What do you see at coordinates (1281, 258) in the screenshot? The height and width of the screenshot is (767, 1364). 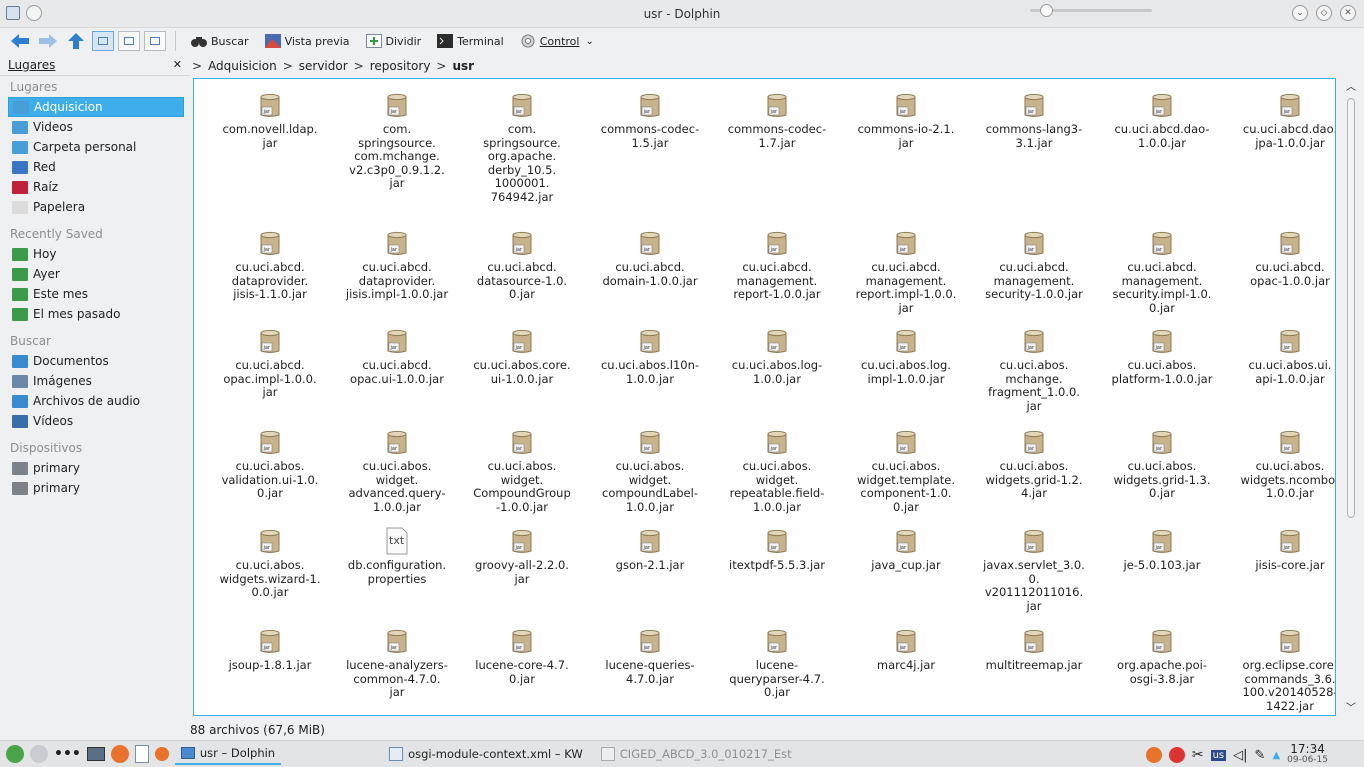 I see `file-item: jar cu.uci.abcd. opac-1.0.0.jar` at bounding box center [1281, 258].